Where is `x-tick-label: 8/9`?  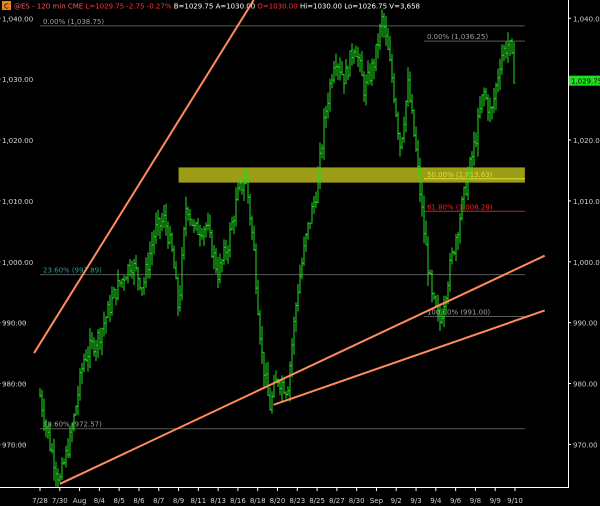 x-tick-label: 8/9 is located at coordinates (178, 501).